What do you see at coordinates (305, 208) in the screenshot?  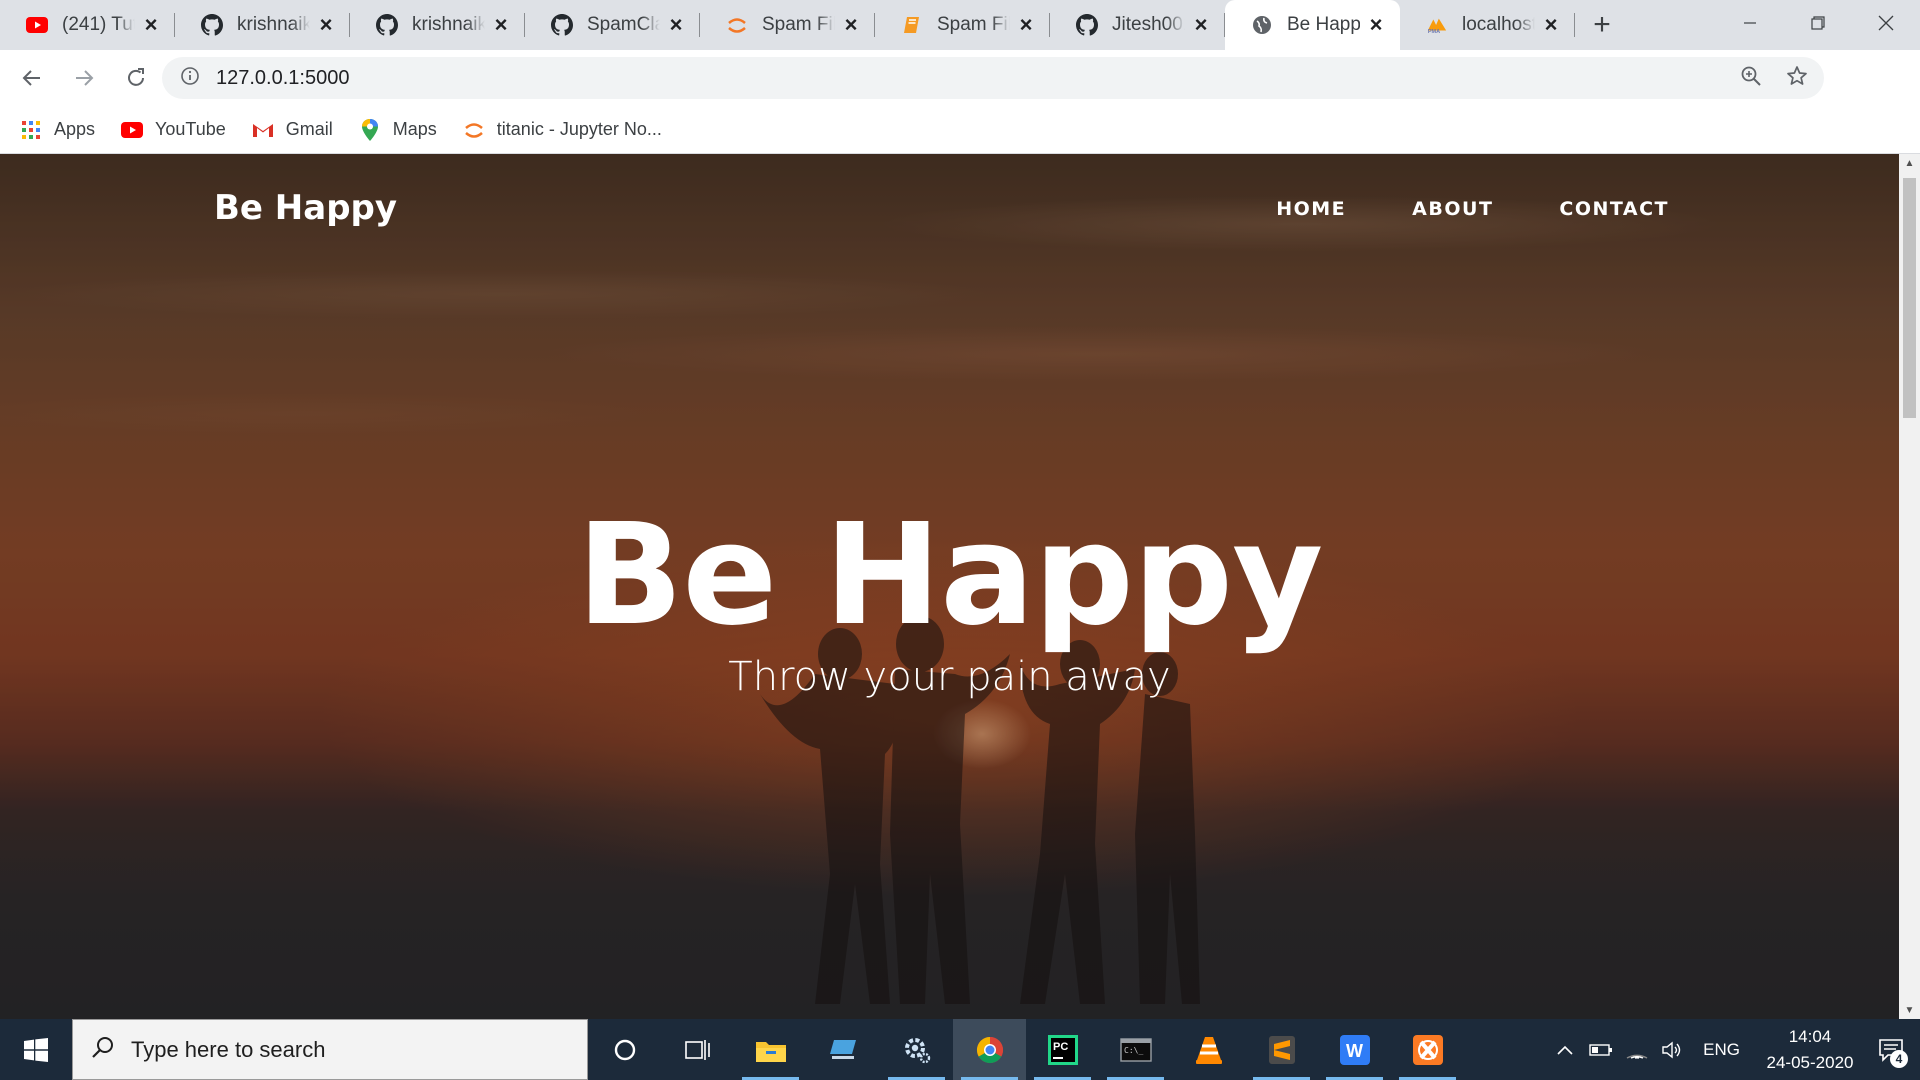 I see `site-brand: Be Happy` at bounding box center [305, 208].